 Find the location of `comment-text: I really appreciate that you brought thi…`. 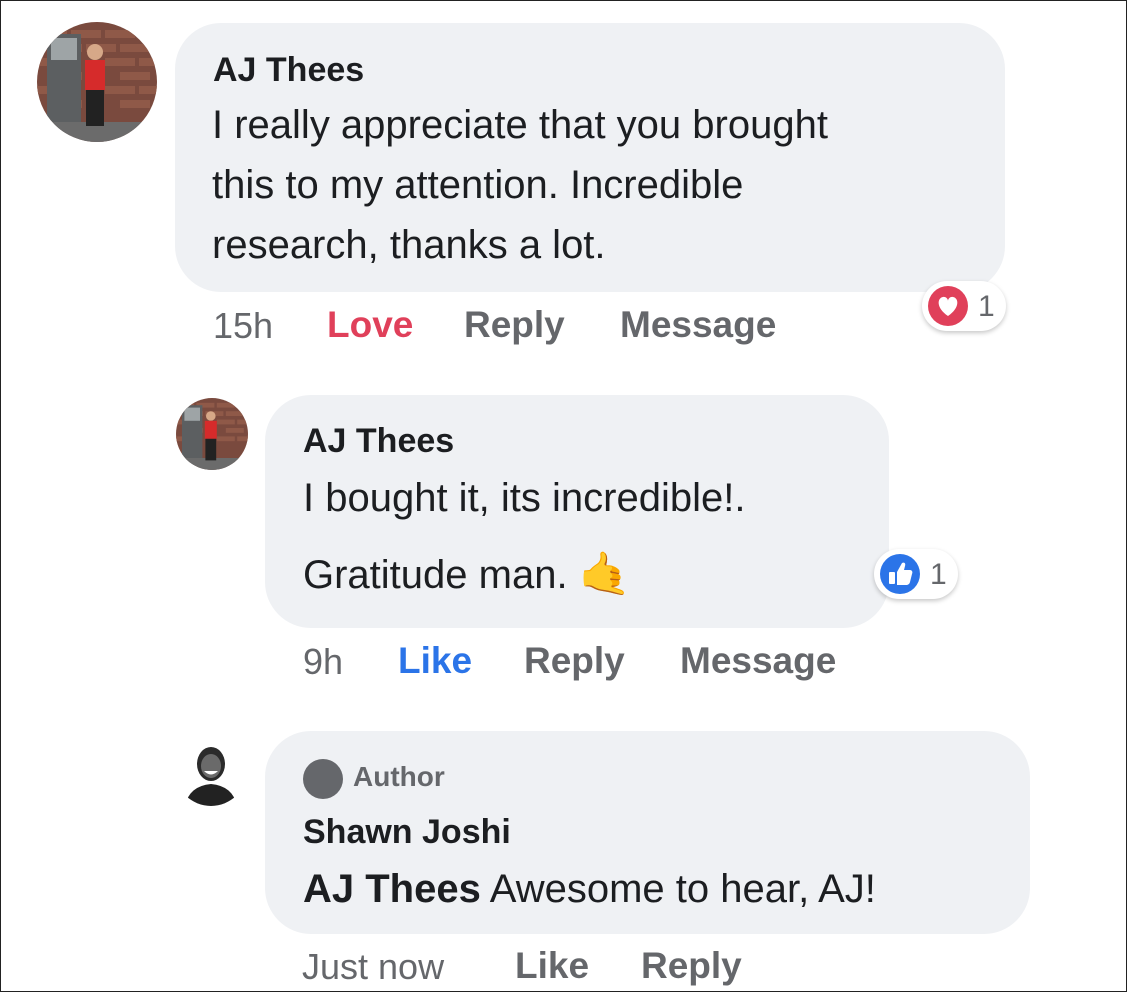

comment-text: I really appreciate that you brought thi… is located at coordinates (520, 185).